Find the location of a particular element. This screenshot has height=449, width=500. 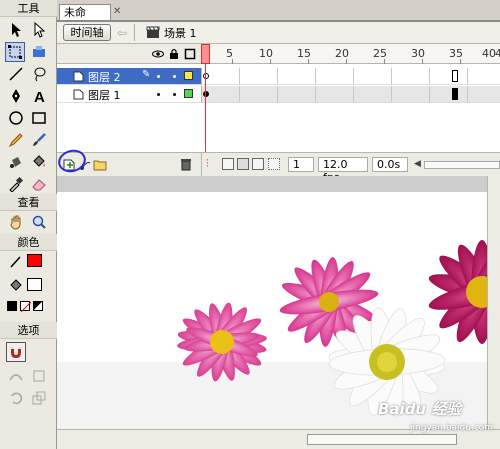

delete-layer-trash-icon is located at coordinates (186, 164).